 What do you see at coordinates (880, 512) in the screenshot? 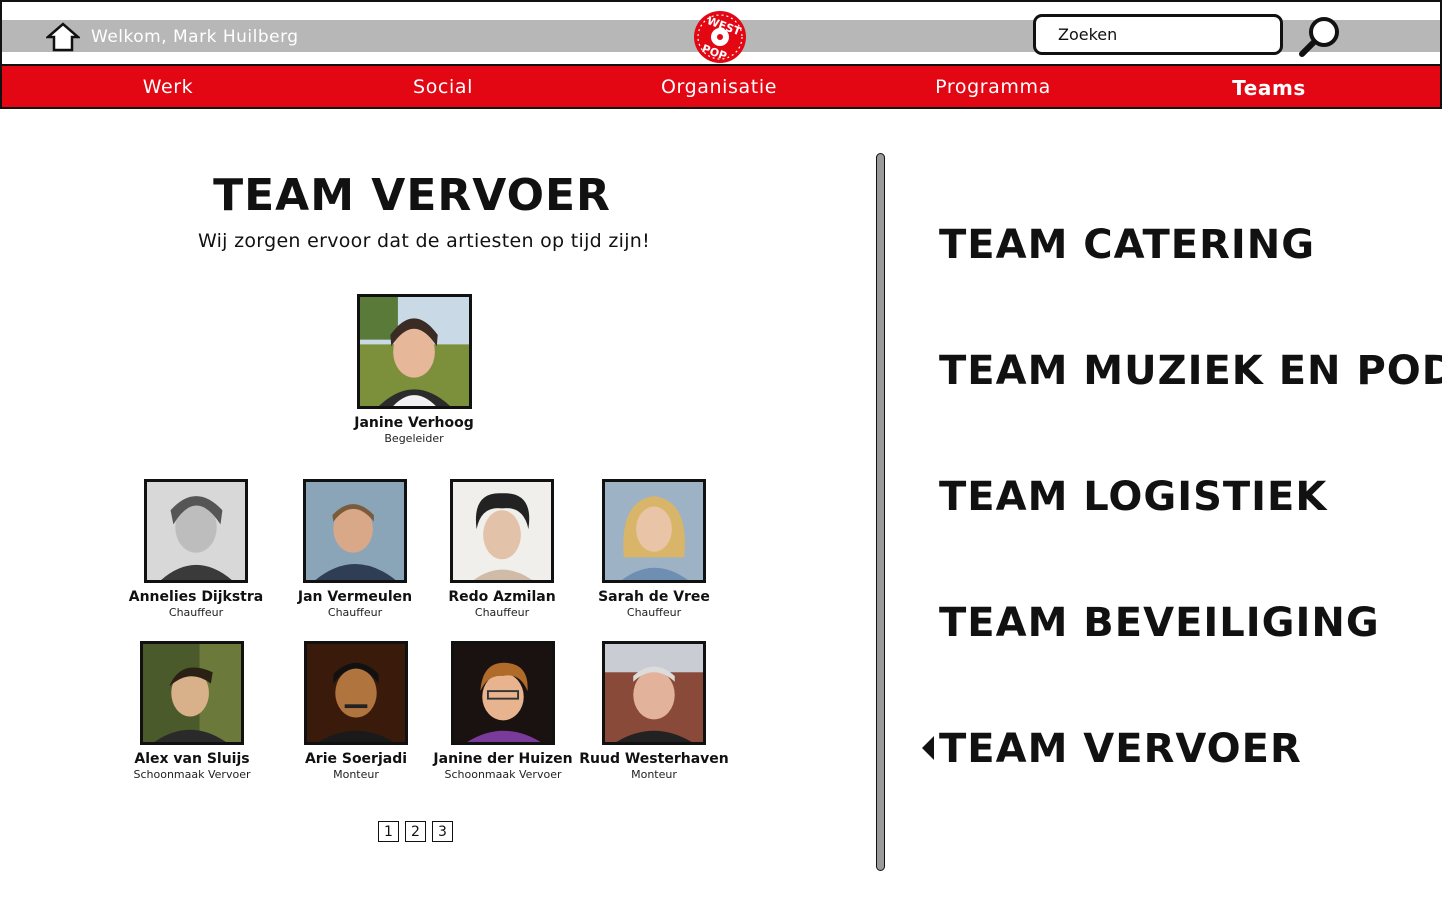
I see `vertical-scrollbar` at bounding box center [880, 512].